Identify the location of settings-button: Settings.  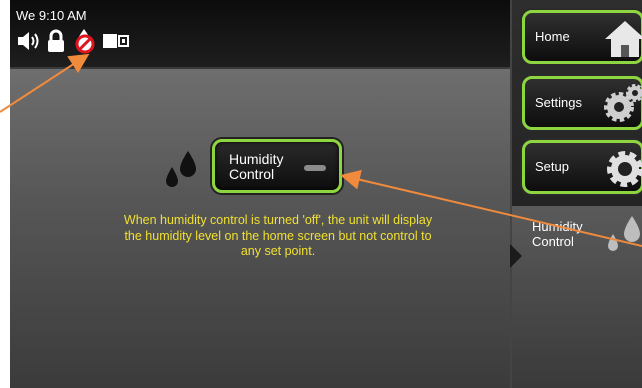
(582, 103).